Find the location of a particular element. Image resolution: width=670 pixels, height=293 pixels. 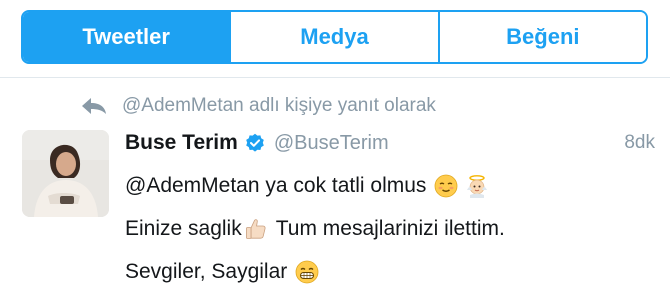

reply-arrow-icon is located at coordinates (94, 106).